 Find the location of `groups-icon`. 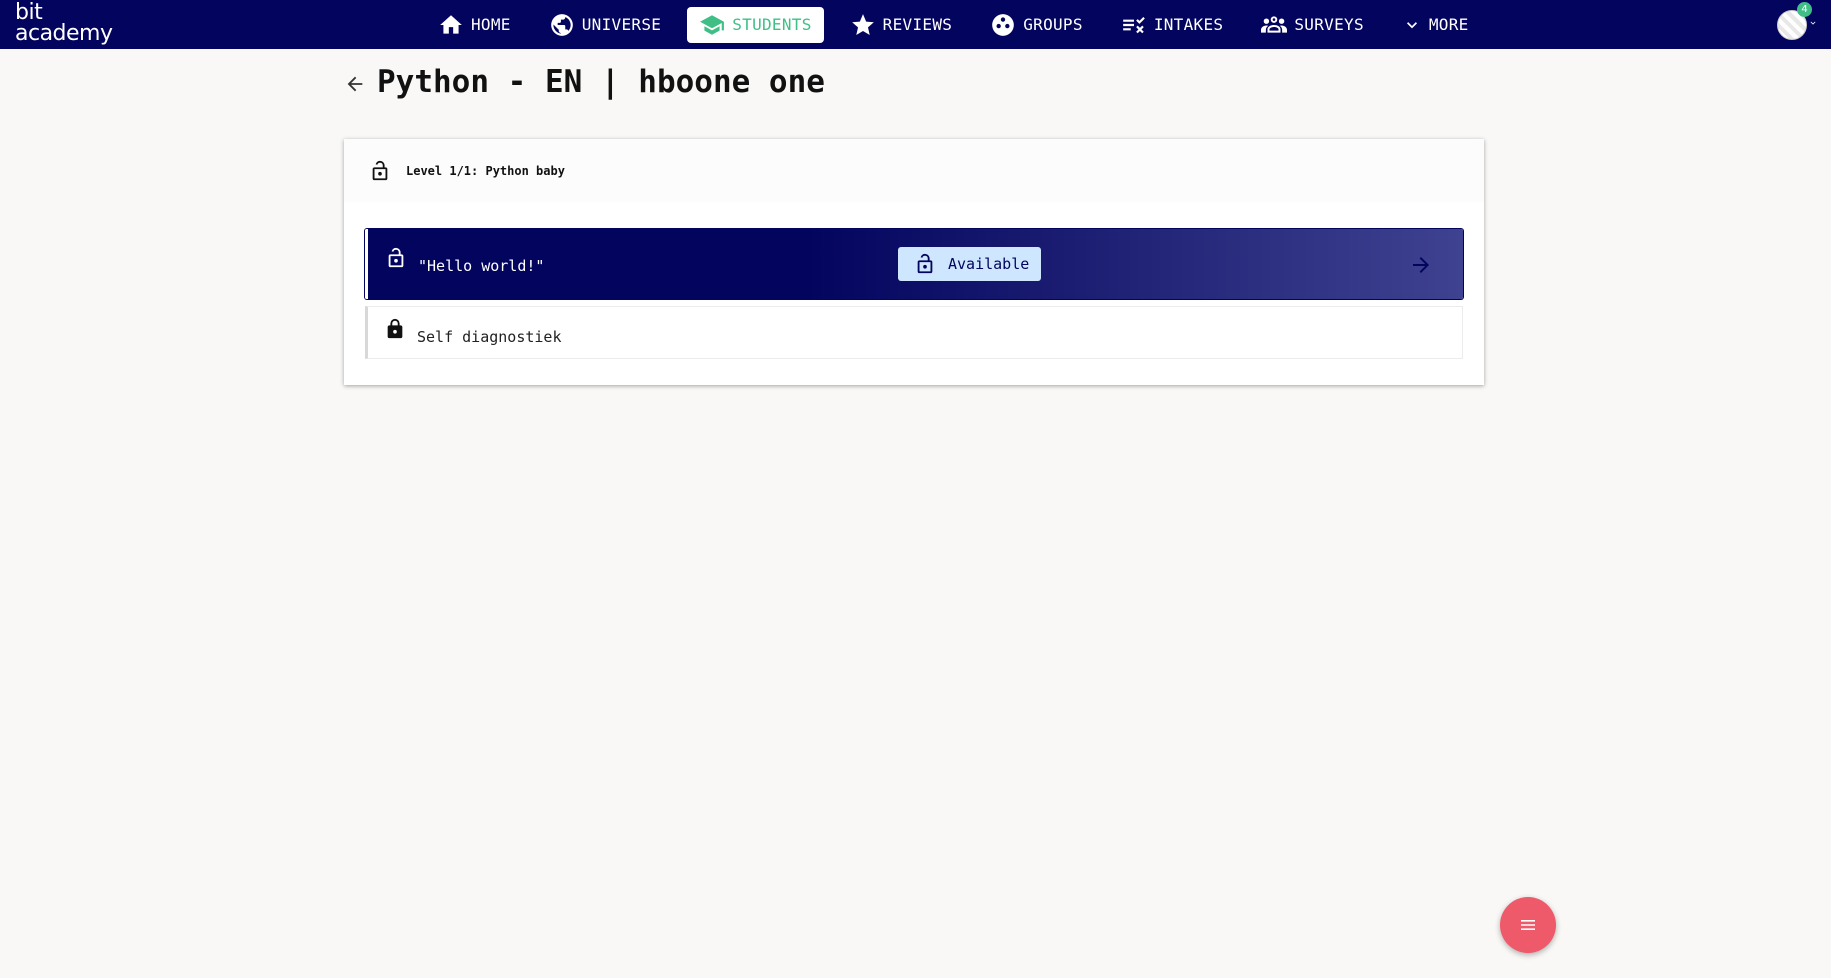

groups-icon is located at coordinates (1003, 24).